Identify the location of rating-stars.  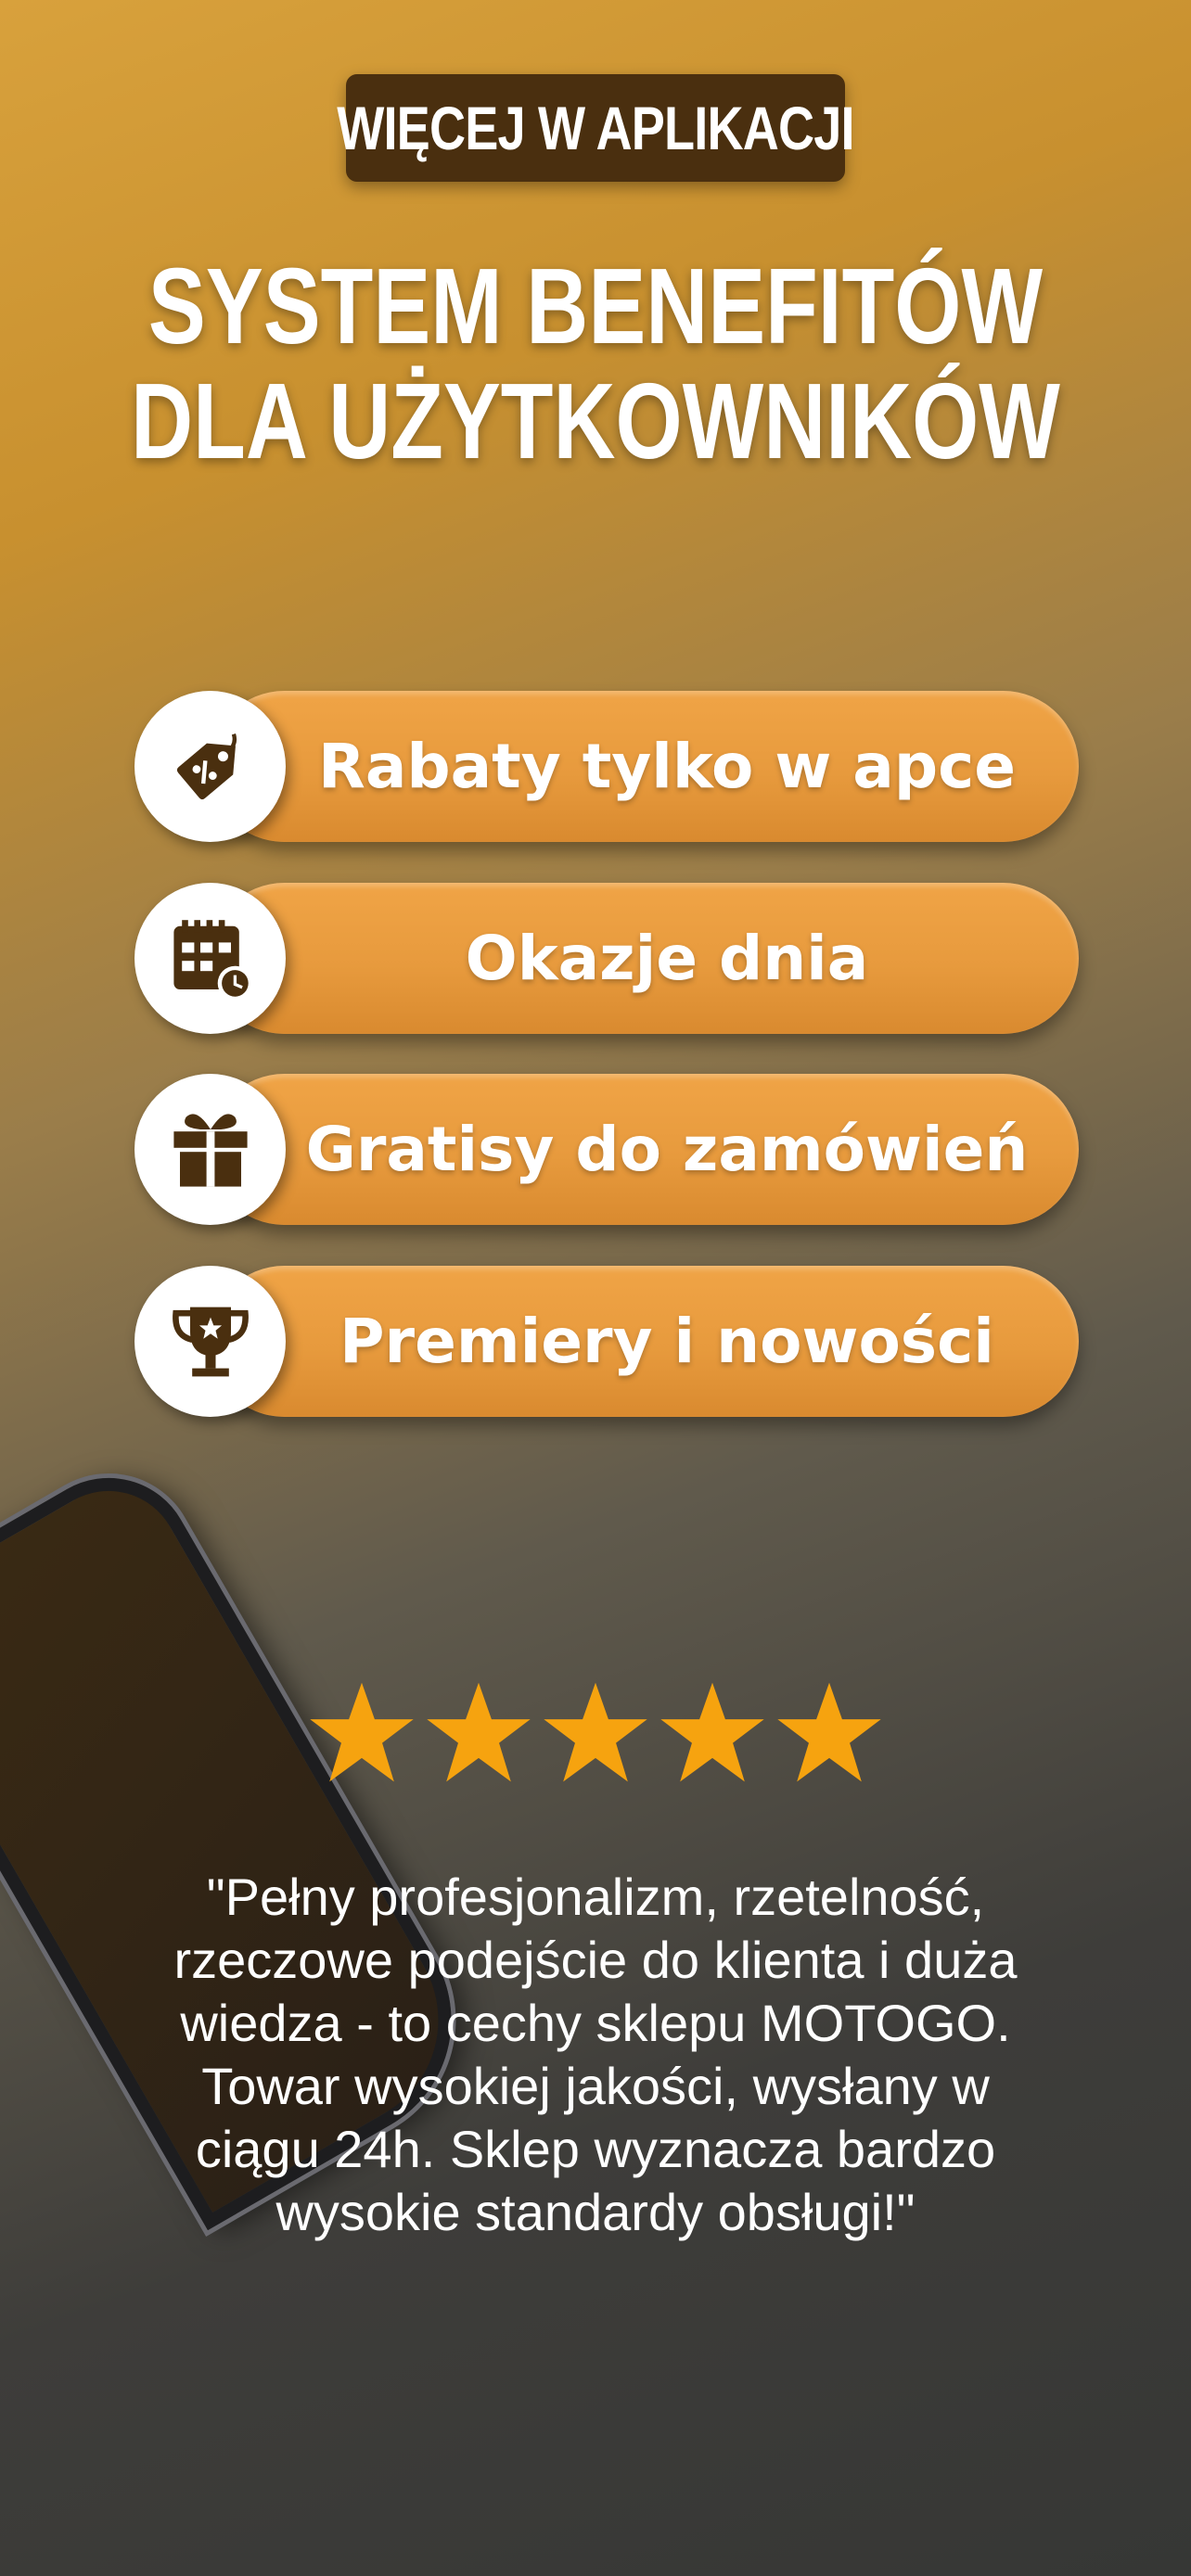
(595, 1732).